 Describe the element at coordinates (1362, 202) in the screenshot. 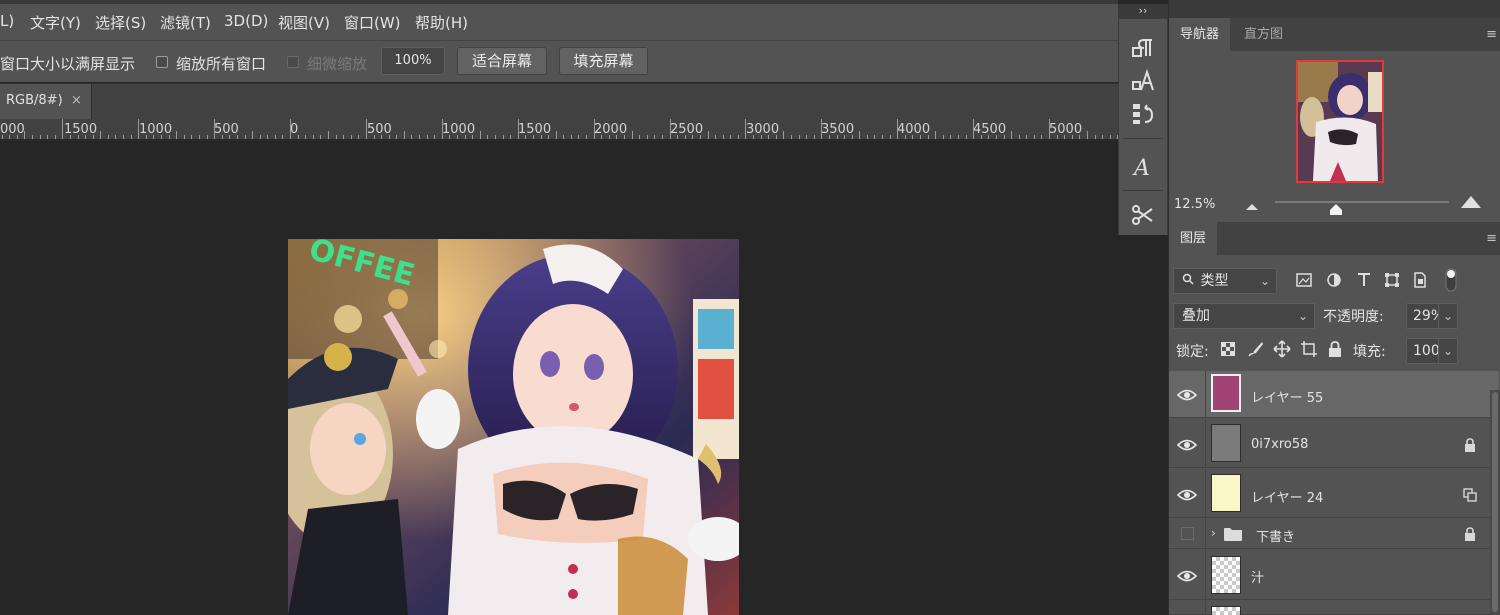

I see `zoom-slider-track` at that location.